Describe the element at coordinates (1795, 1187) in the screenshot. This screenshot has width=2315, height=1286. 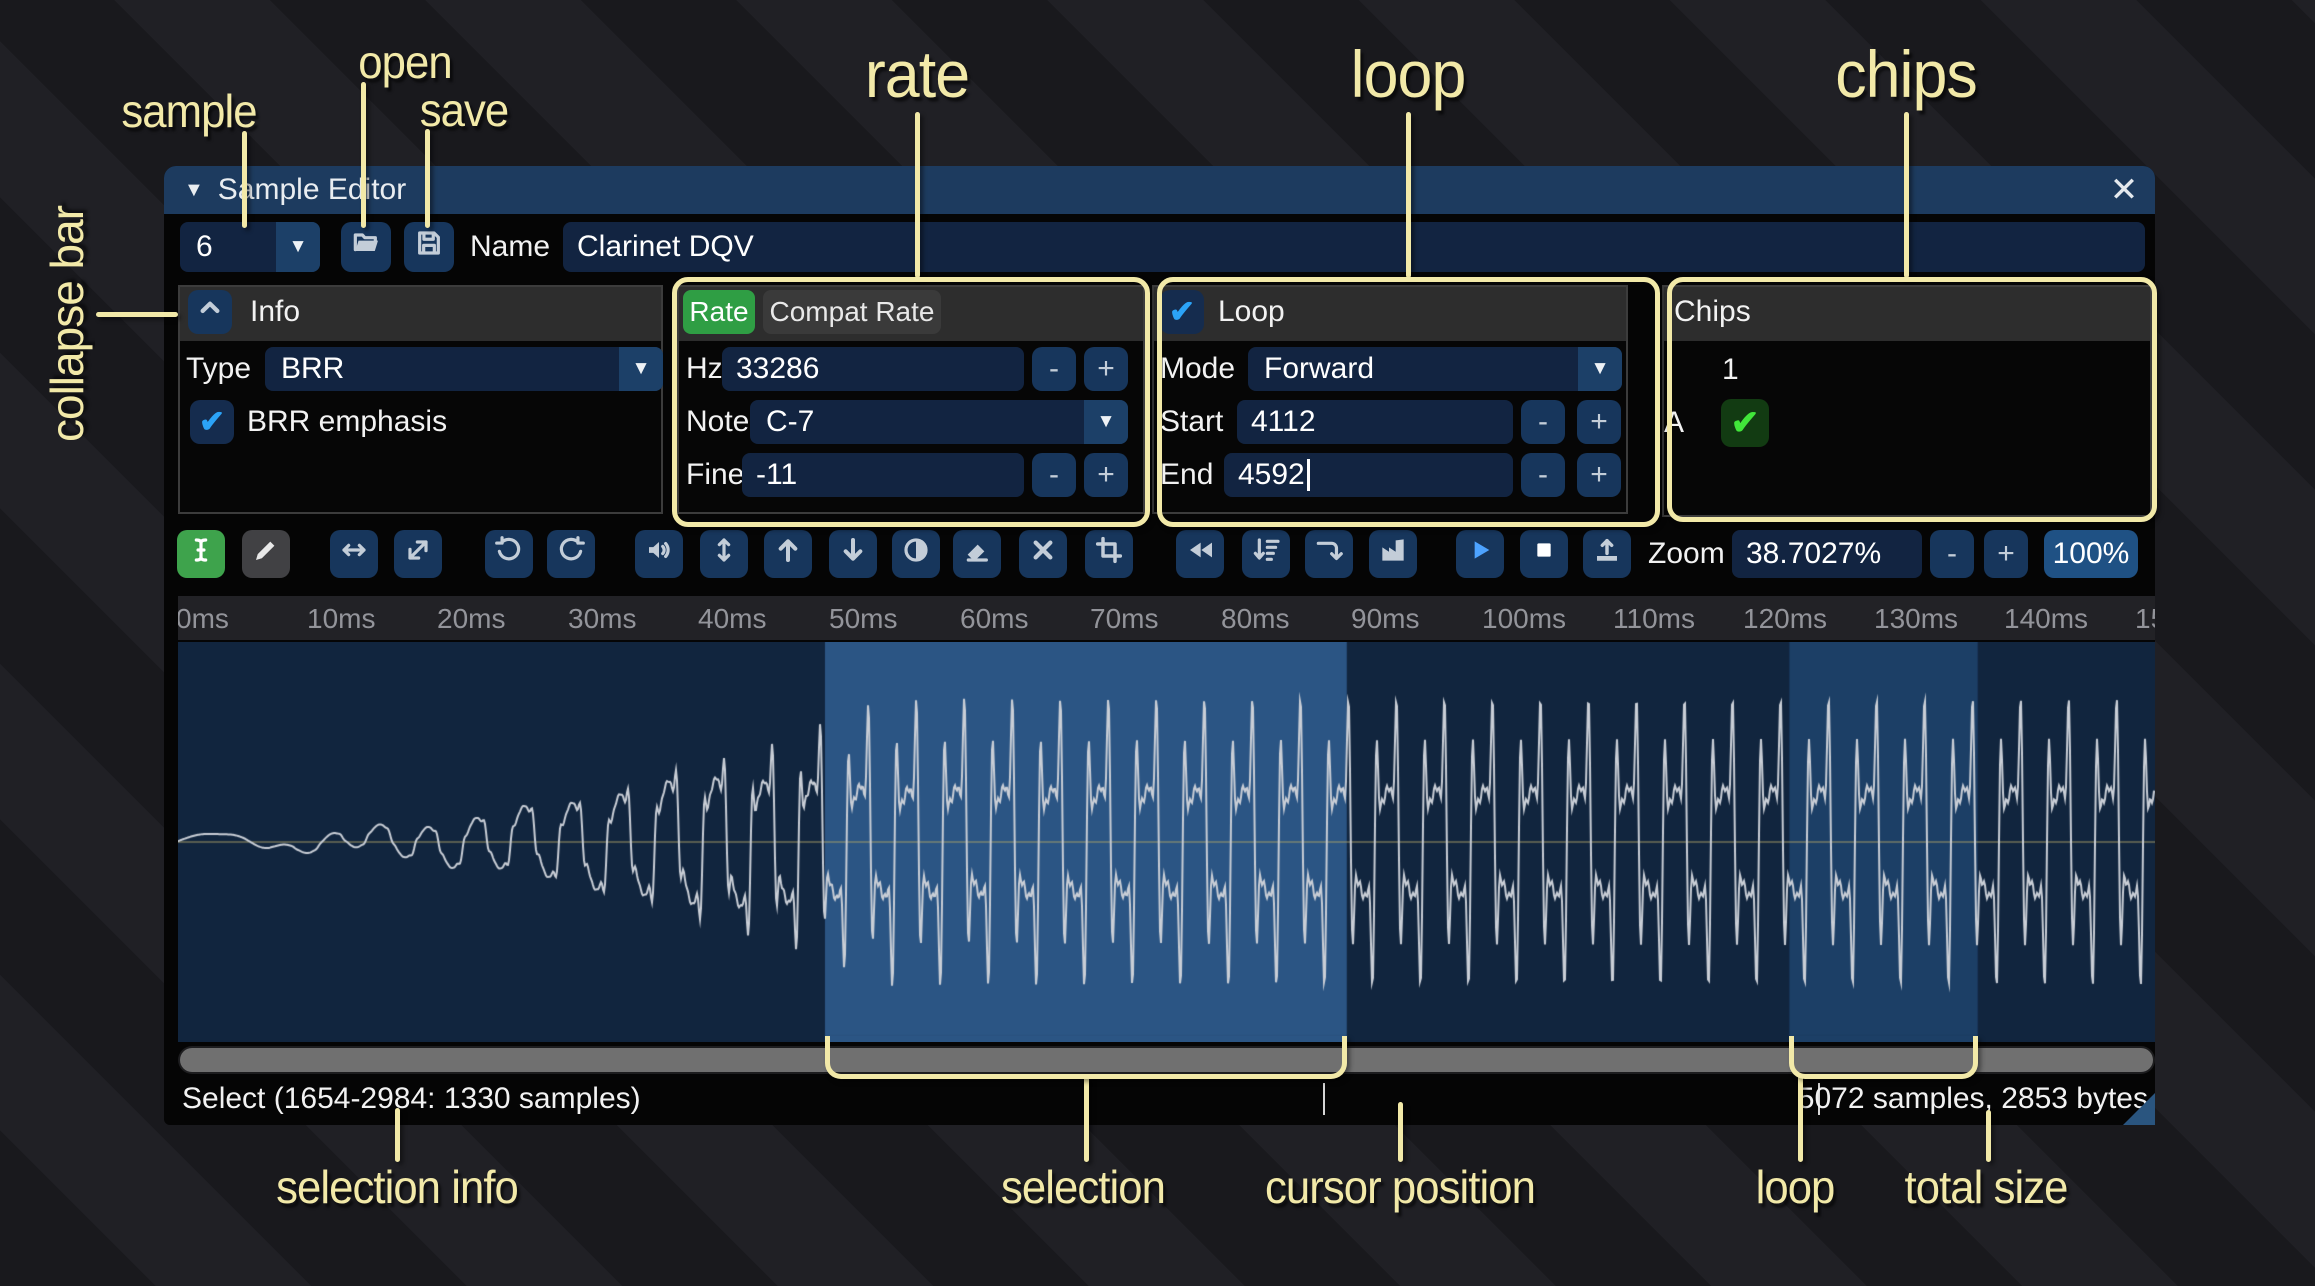
I see `annotation-label-loop-bottom: loop` at that location.